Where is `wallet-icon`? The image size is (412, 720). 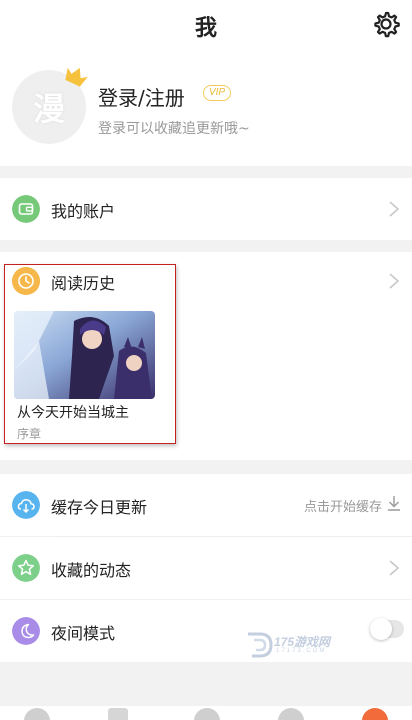 wallet-icon is located at coordinates (26, 209).